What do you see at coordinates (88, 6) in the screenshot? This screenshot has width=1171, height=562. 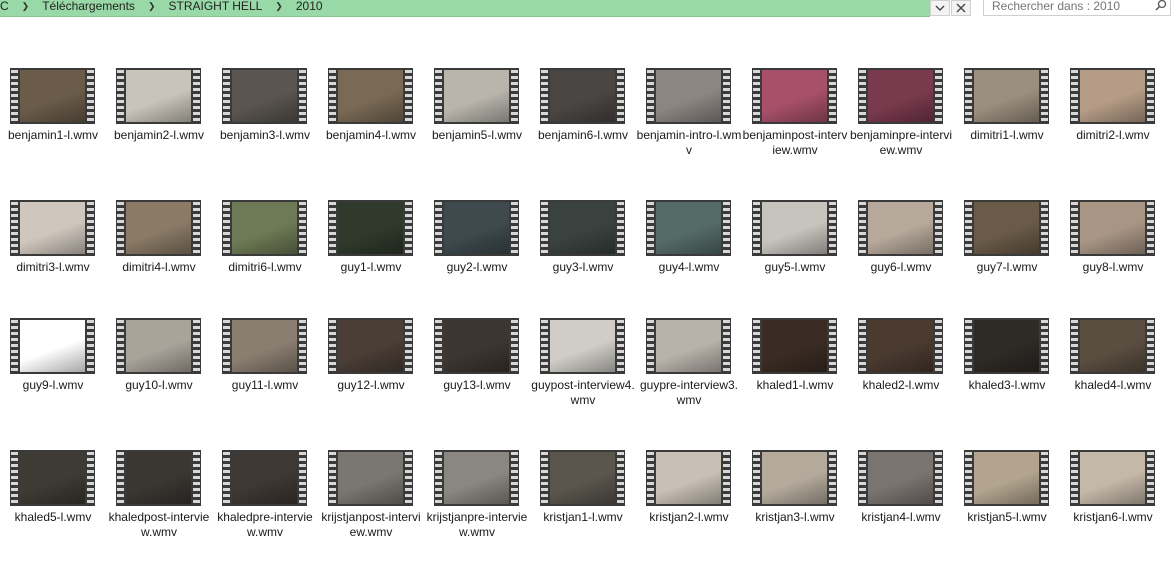 I see `breadcrumb-item-downloads: Téléchargements` at bounding box center [88, 6].